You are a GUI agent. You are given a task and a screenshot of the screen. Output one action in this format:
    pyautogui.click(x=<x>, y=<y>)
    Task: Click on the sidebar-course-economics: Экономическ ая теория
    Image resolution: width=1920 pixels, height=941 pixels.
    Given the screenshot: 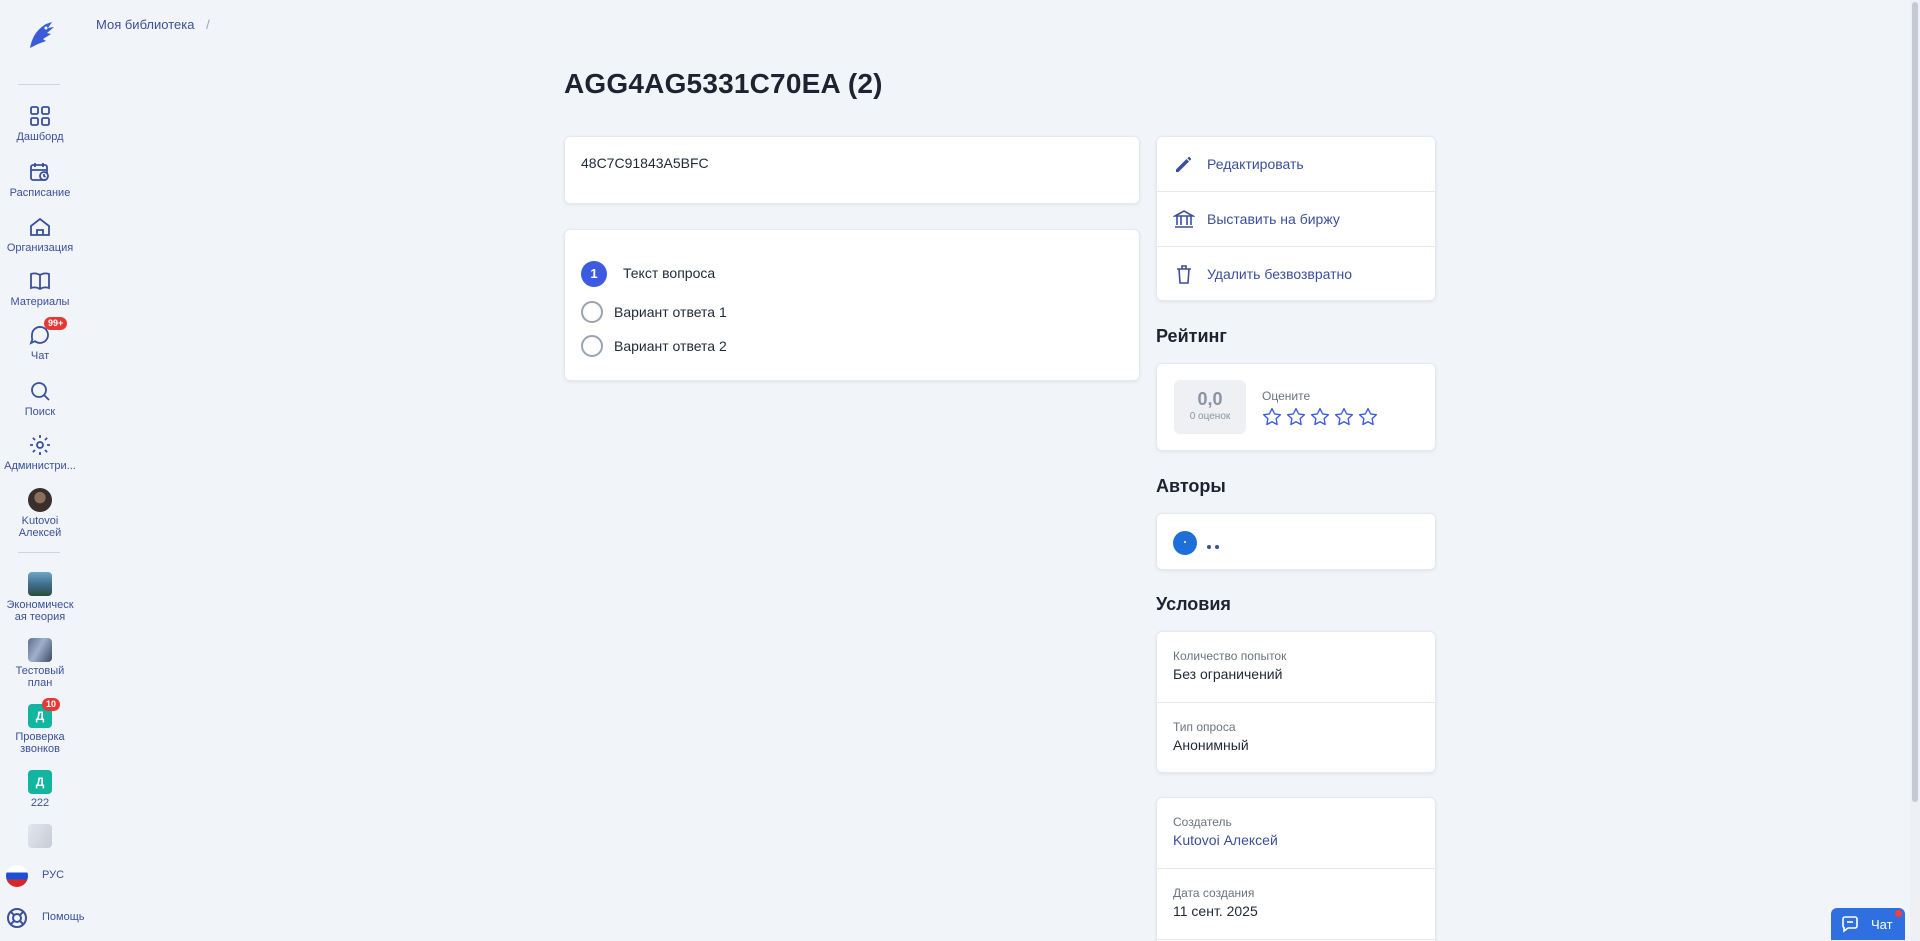 What is the action you would take?
    pyautogui.click(x=40, y=597)
    